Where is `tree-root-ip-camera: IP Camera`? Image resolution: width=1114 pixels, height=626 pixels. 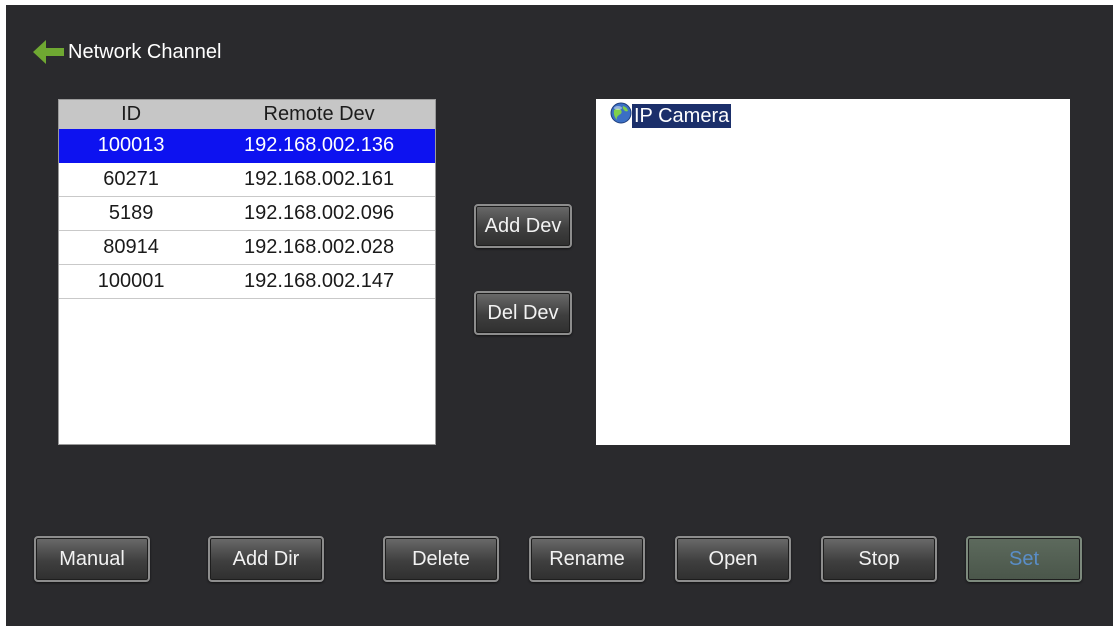
tree-root-ip-camera: IP Camera is located at coordinates (671, 115).